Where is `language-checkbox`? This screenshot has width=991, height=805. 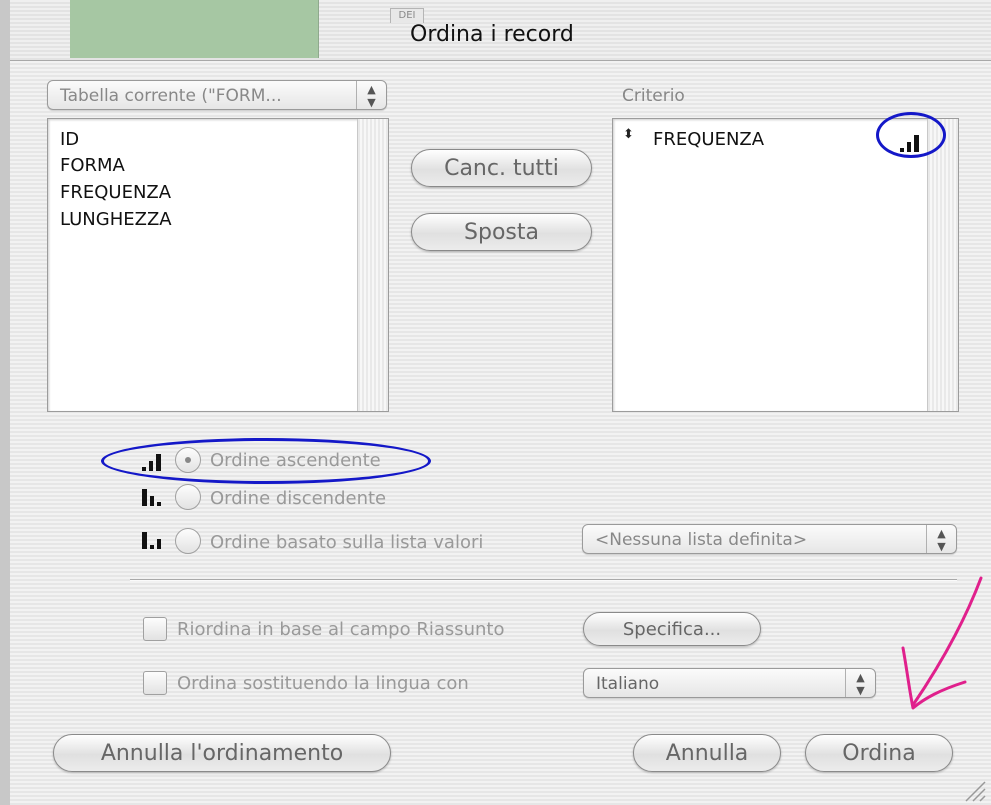
language-checkbox is located at coordinates (155, 683).